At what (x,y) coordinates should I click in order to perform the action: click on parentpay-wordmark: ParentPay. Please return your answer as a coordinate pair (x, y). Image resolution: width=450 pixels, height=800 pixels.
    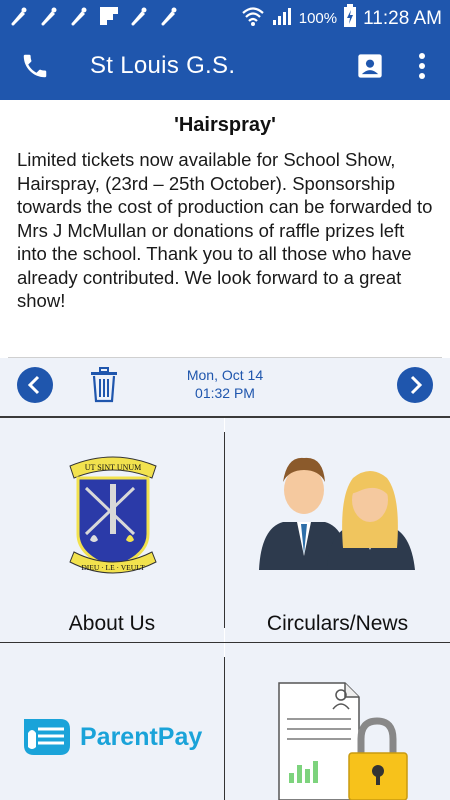
    Looking at the image, I should click on (141, 737).